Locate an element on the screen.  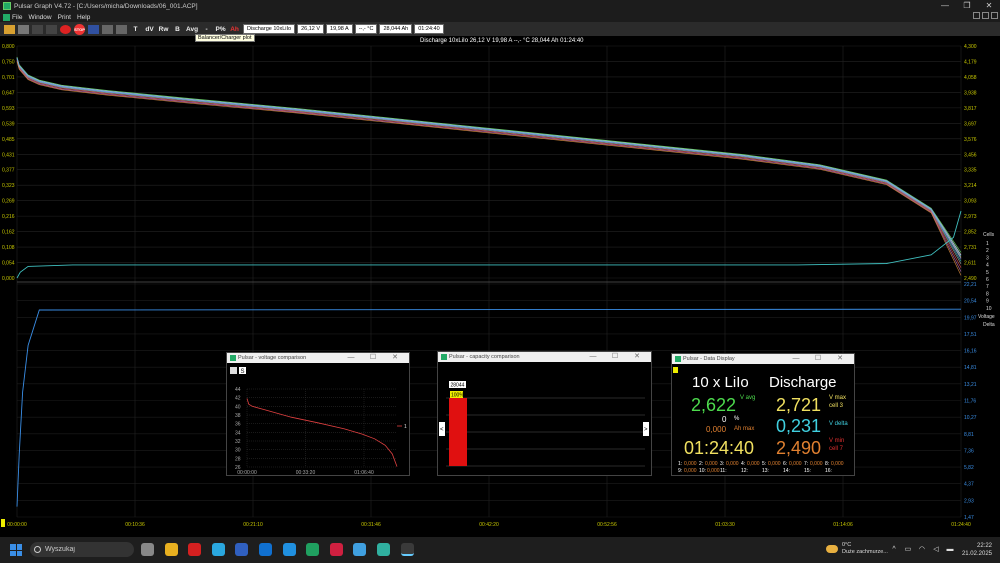
chrome-icon is located at coordinates (171, 549).